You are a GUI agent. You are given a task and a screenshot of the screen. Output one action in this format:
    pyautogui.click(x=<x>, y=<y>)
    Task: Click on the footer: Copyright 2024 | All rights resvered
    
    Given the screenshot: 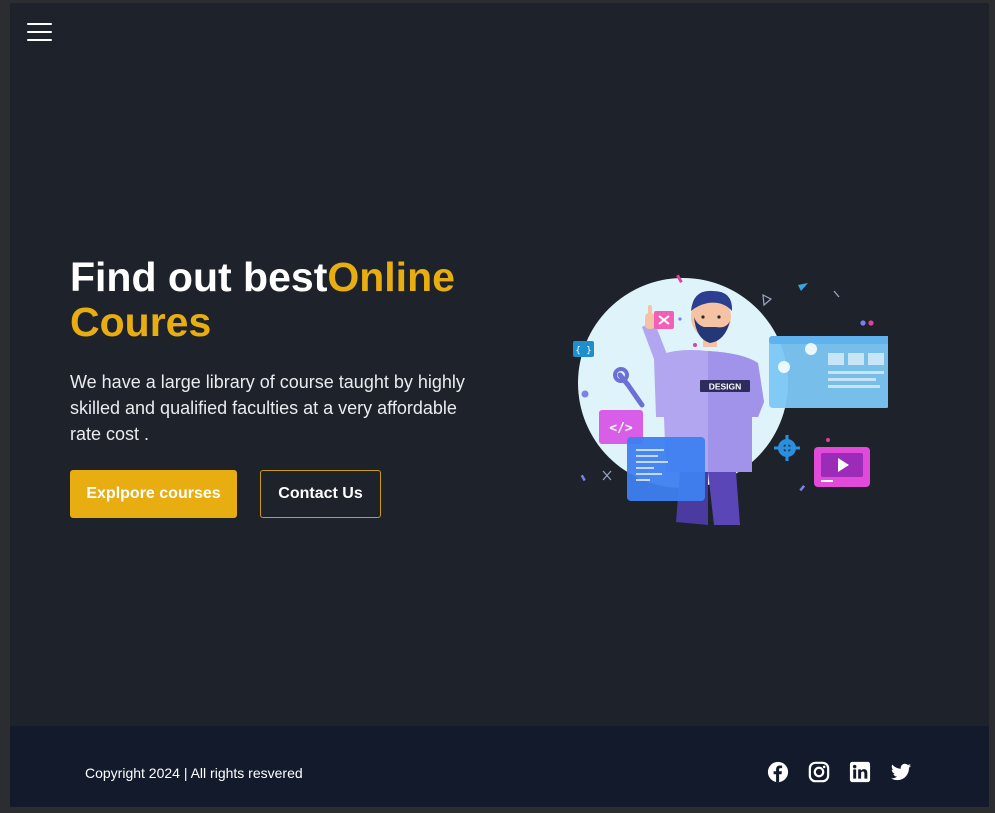 What is the action you would take?
    pyautogui.click(x=499, y=766)
    